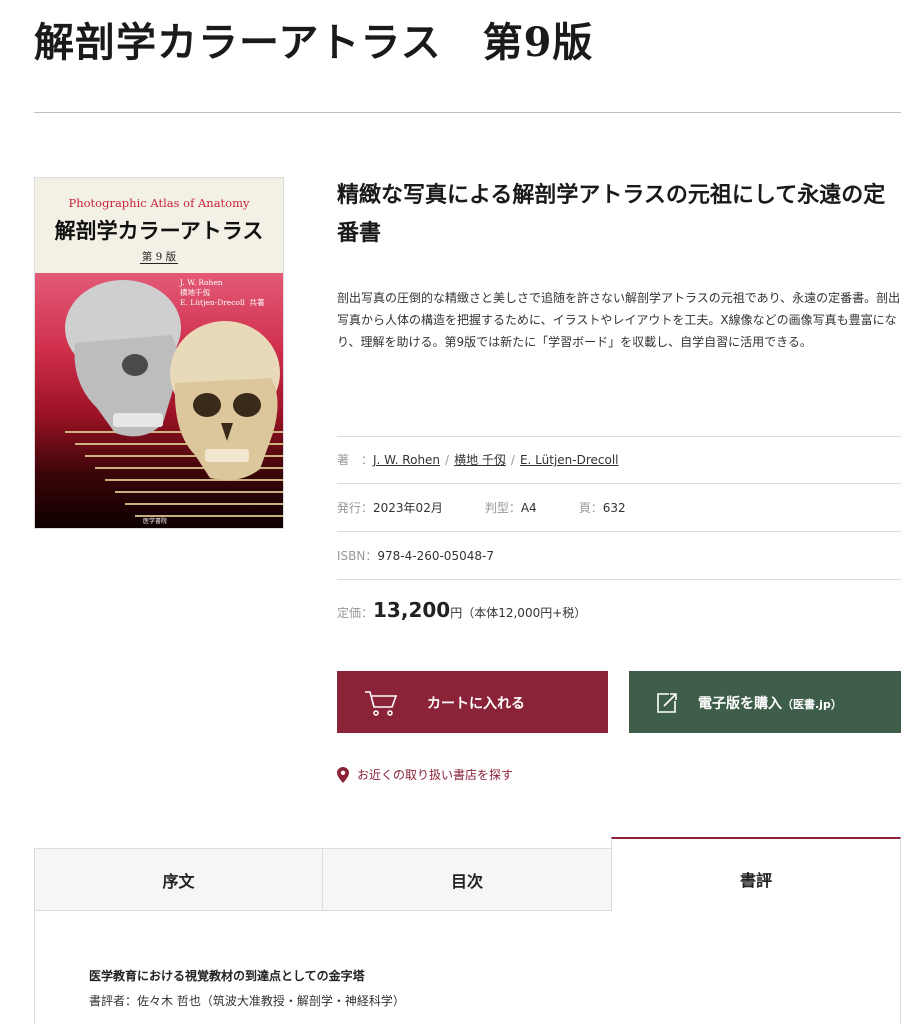  Describe the element at coordinates (408, 508) in the screenshot. I see `issued-date: 2023年02月` at that location.